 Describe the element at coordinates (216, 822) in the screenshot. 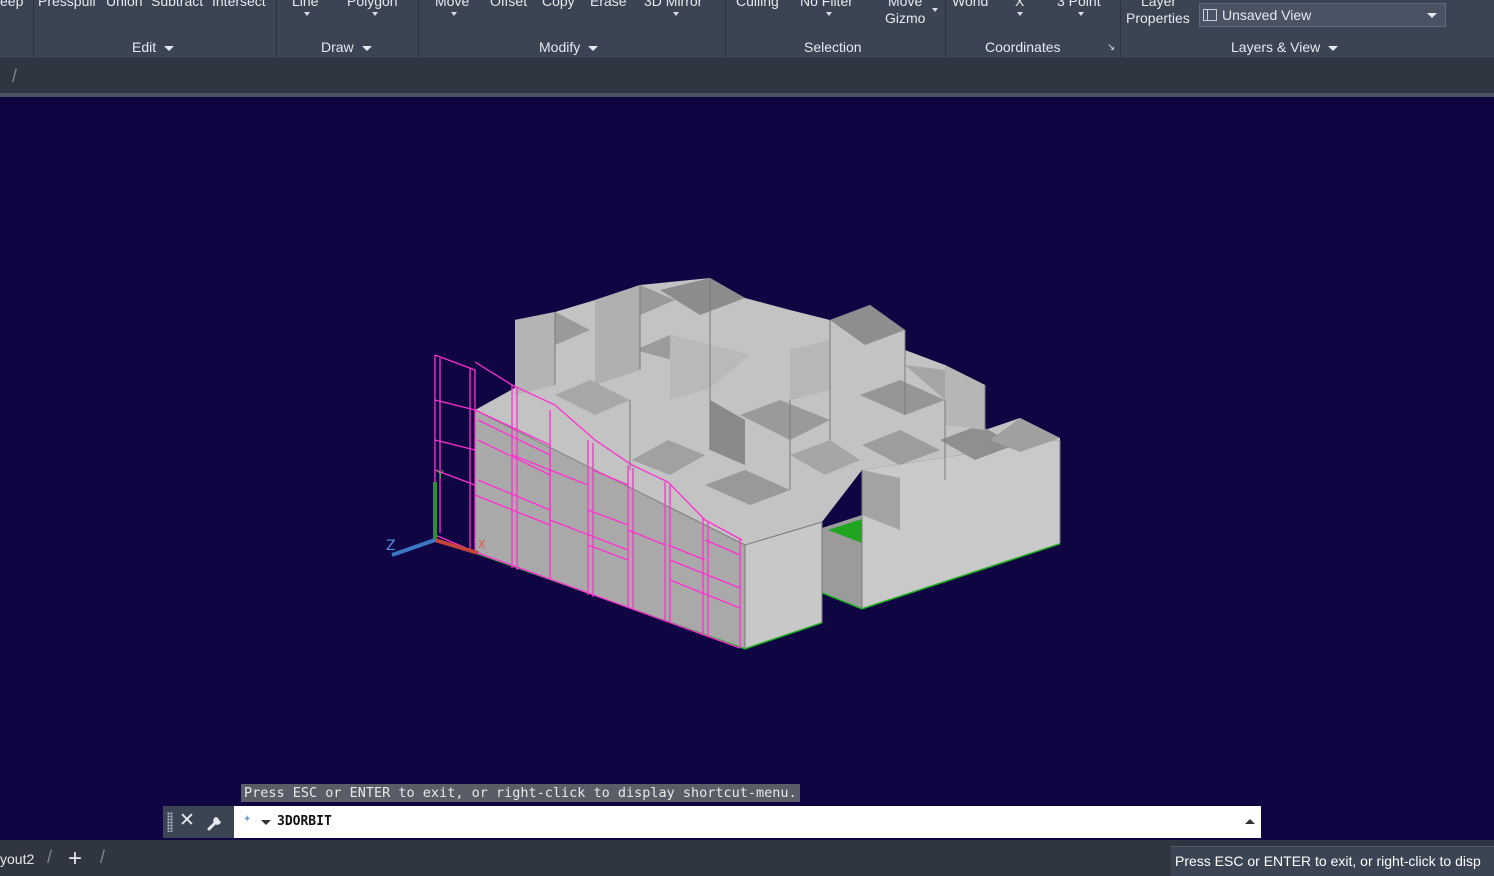

I see `wrench-icon` at that location.